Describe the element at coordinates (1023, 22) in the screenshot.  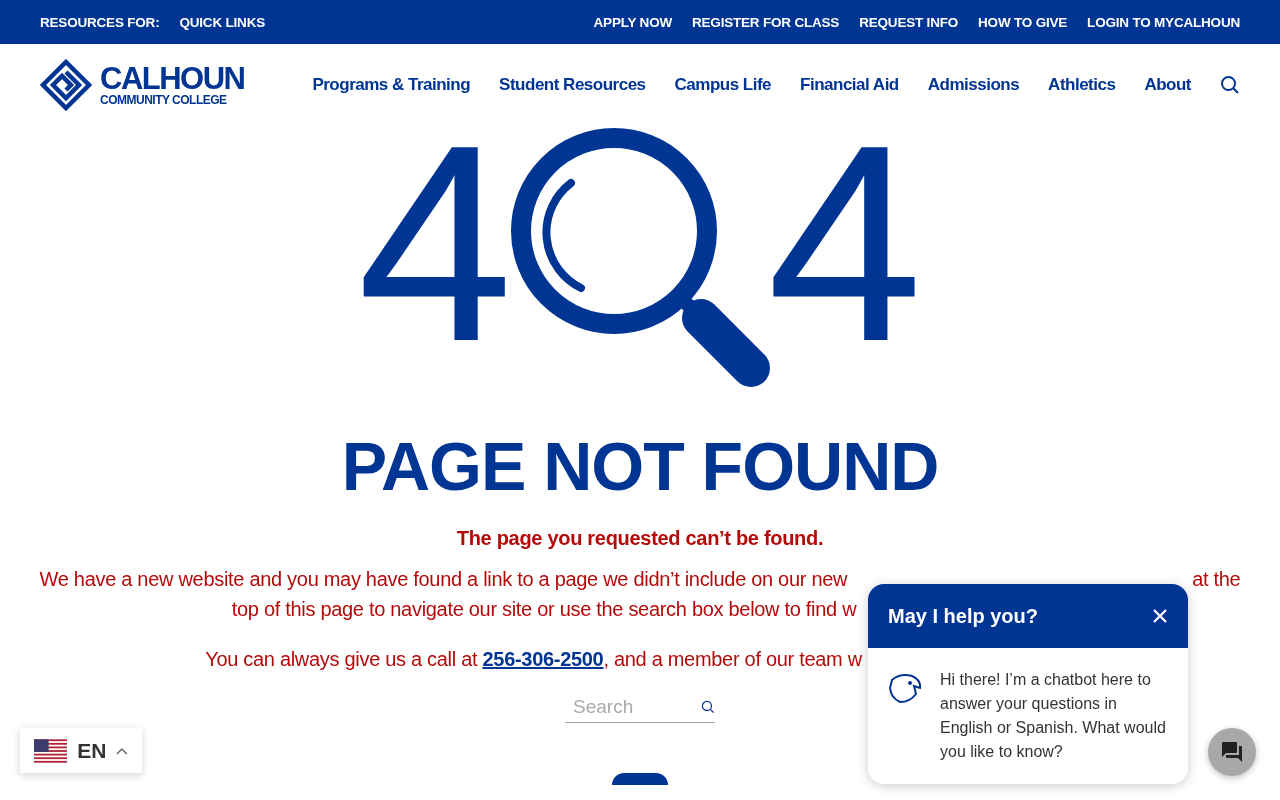
I see `top-link: HOW TO GIVE` at that location.